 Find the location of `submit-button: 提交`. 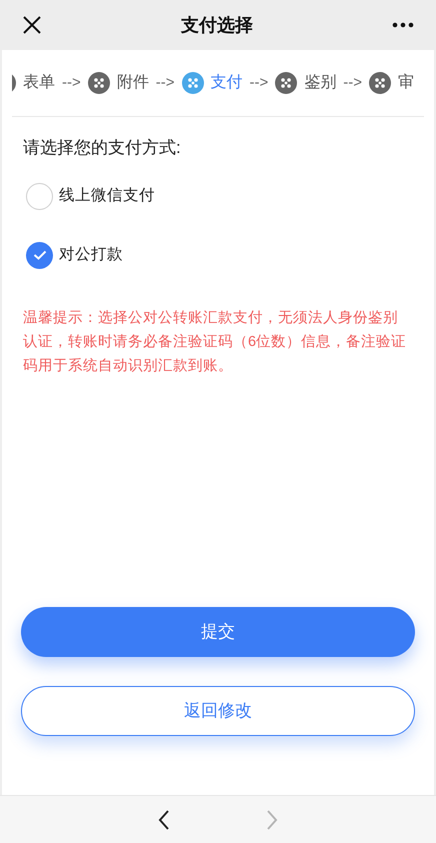

submit-button: 提交 is located at coordinates (218, 632).